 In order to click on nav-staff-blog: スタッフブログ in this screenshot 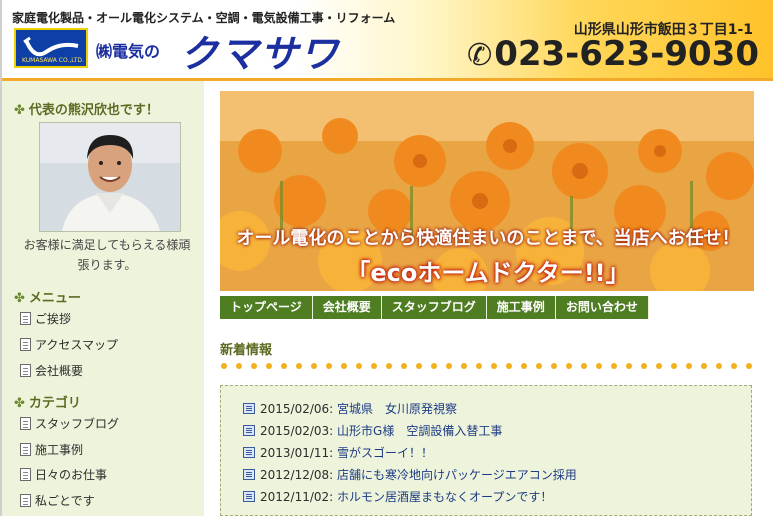, I will do `click(434, 307)`.